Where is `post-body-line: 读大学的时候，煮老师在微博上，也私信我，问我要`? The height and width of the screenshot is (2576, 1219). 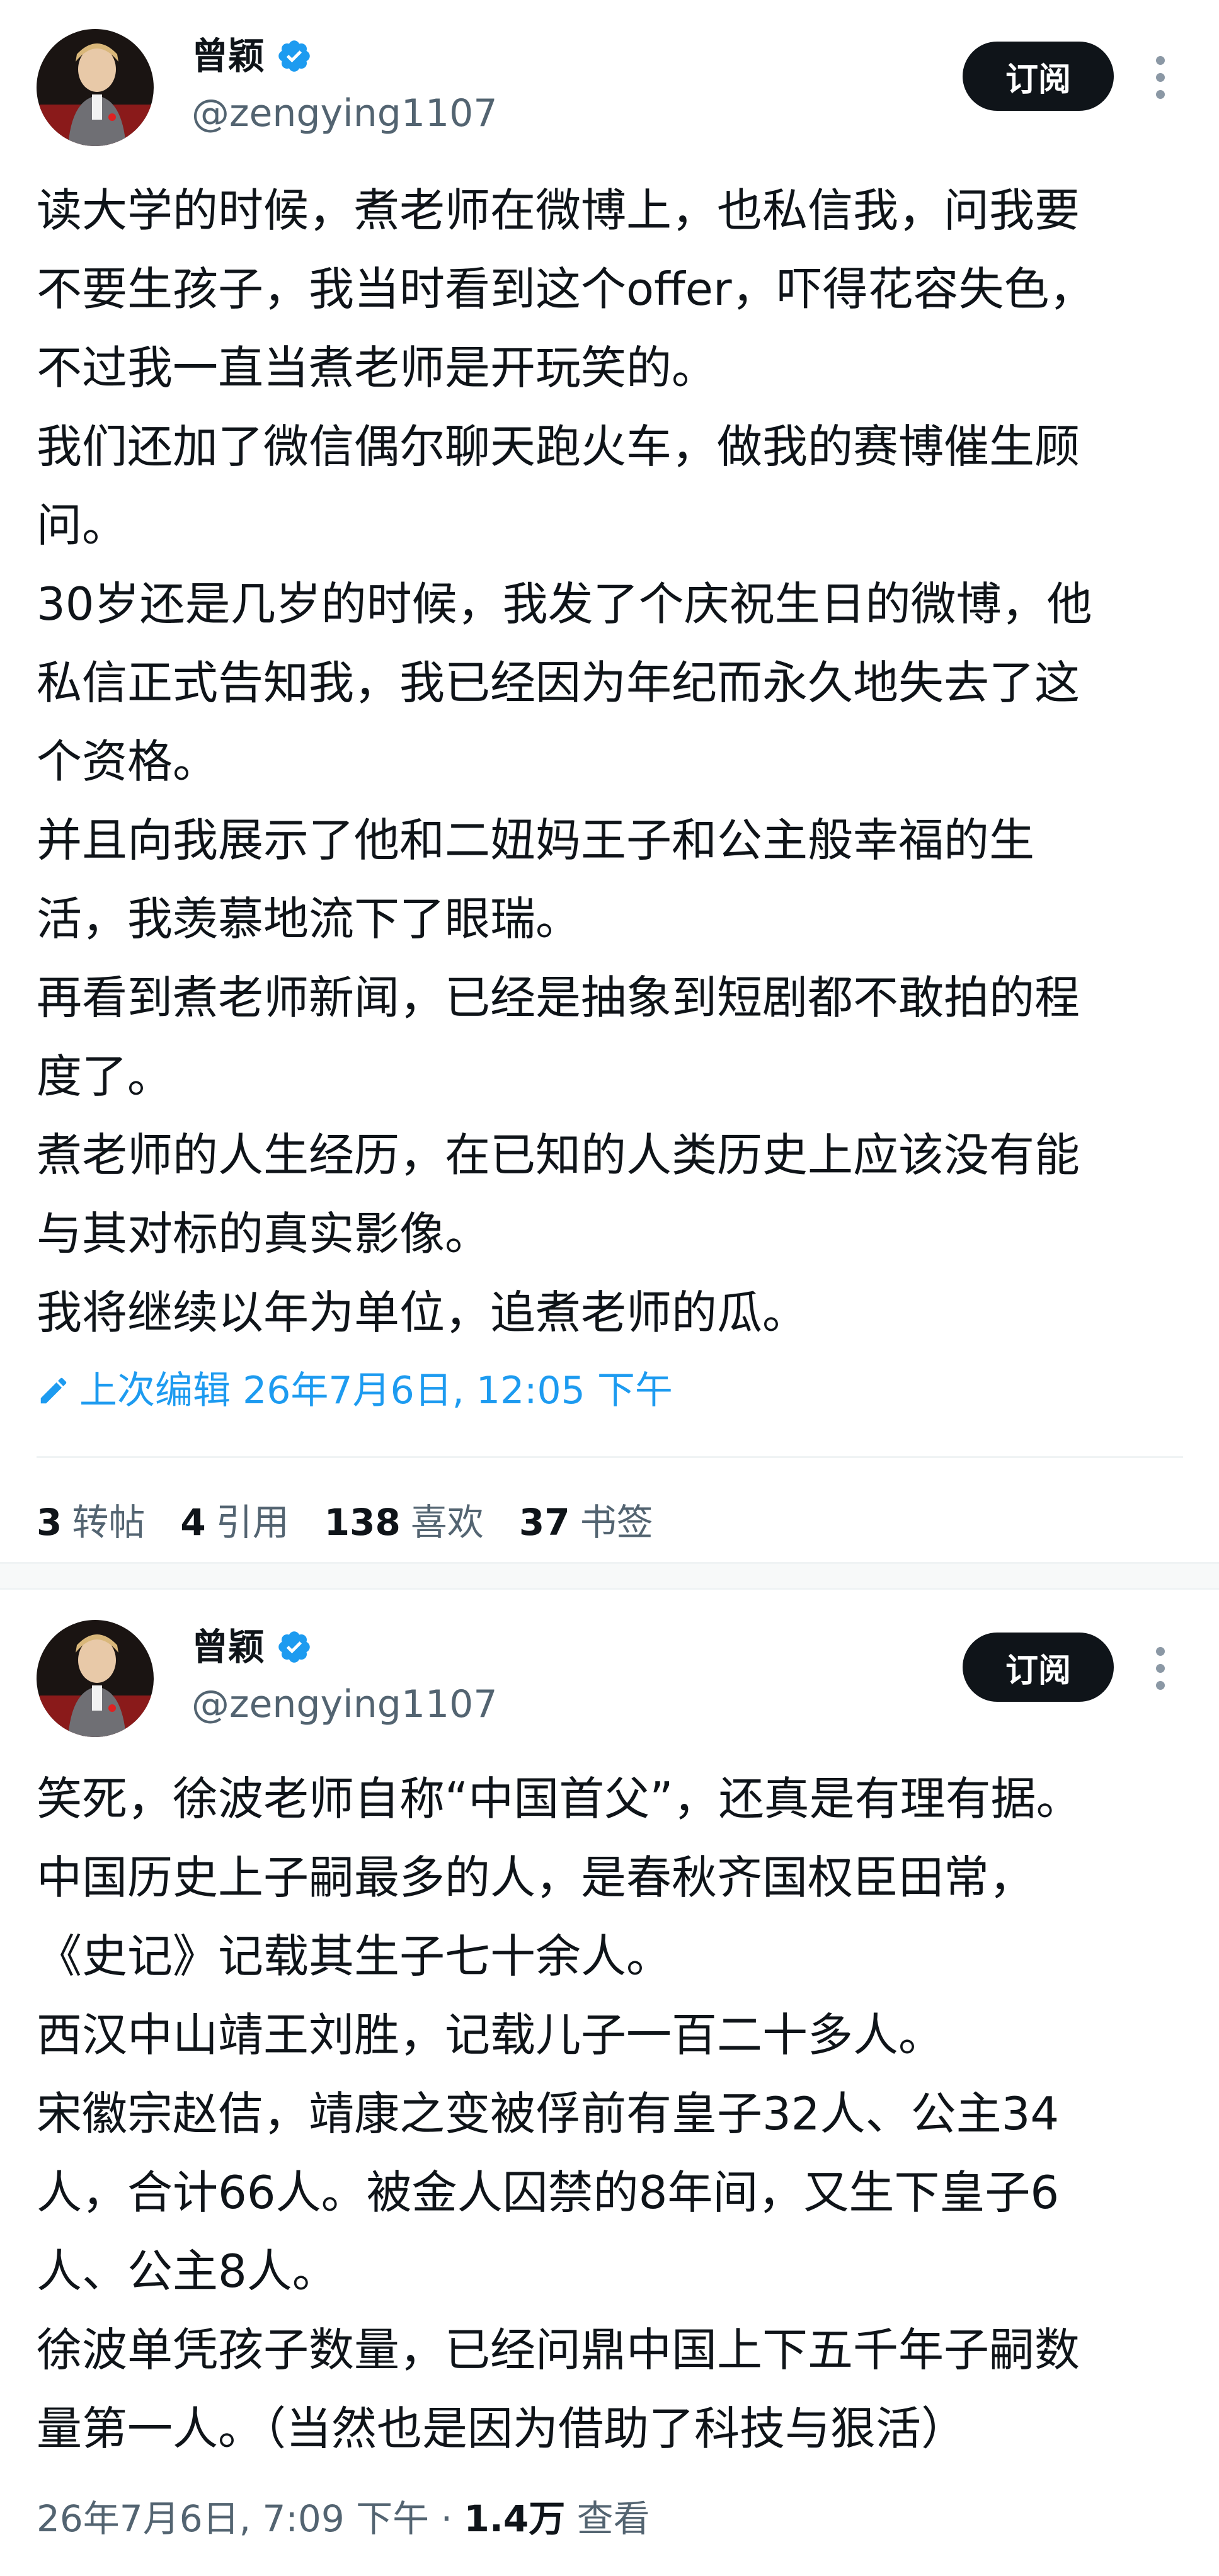
post-body-line: 读大学的时候，煮老师在微博上，也私信我，问我要 is located at coordinates (558, 210).